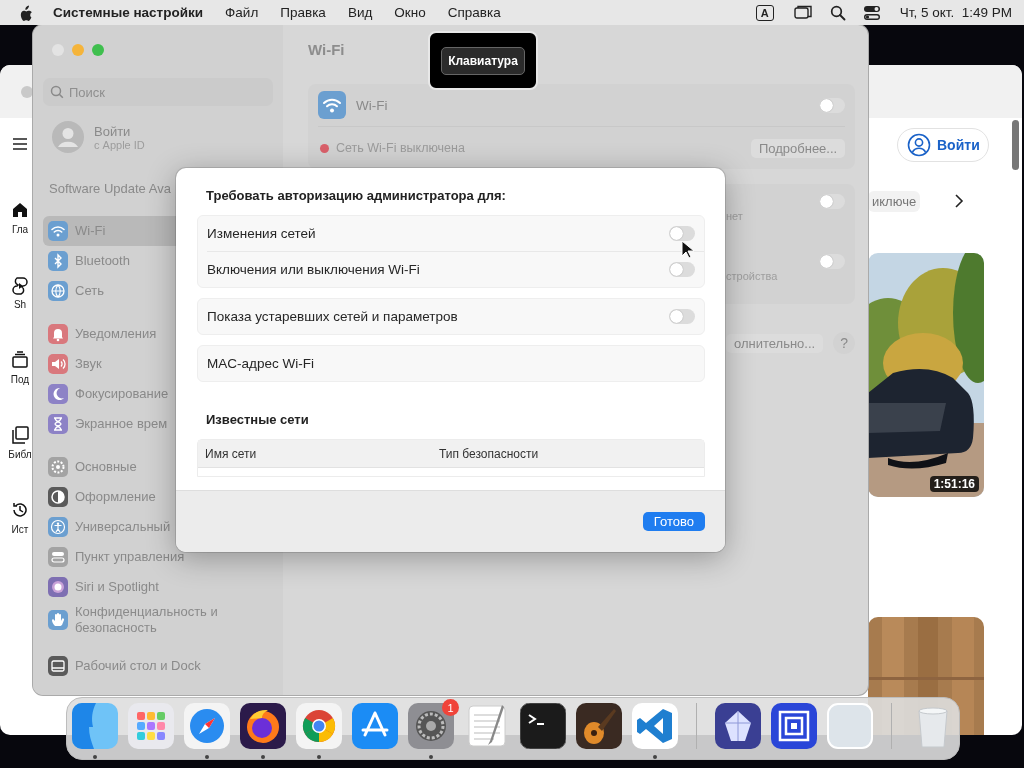  What do you see at coordinates (738, 726) in the screenshot?
I see `crystal-icon` at bounding box center [738, 726].